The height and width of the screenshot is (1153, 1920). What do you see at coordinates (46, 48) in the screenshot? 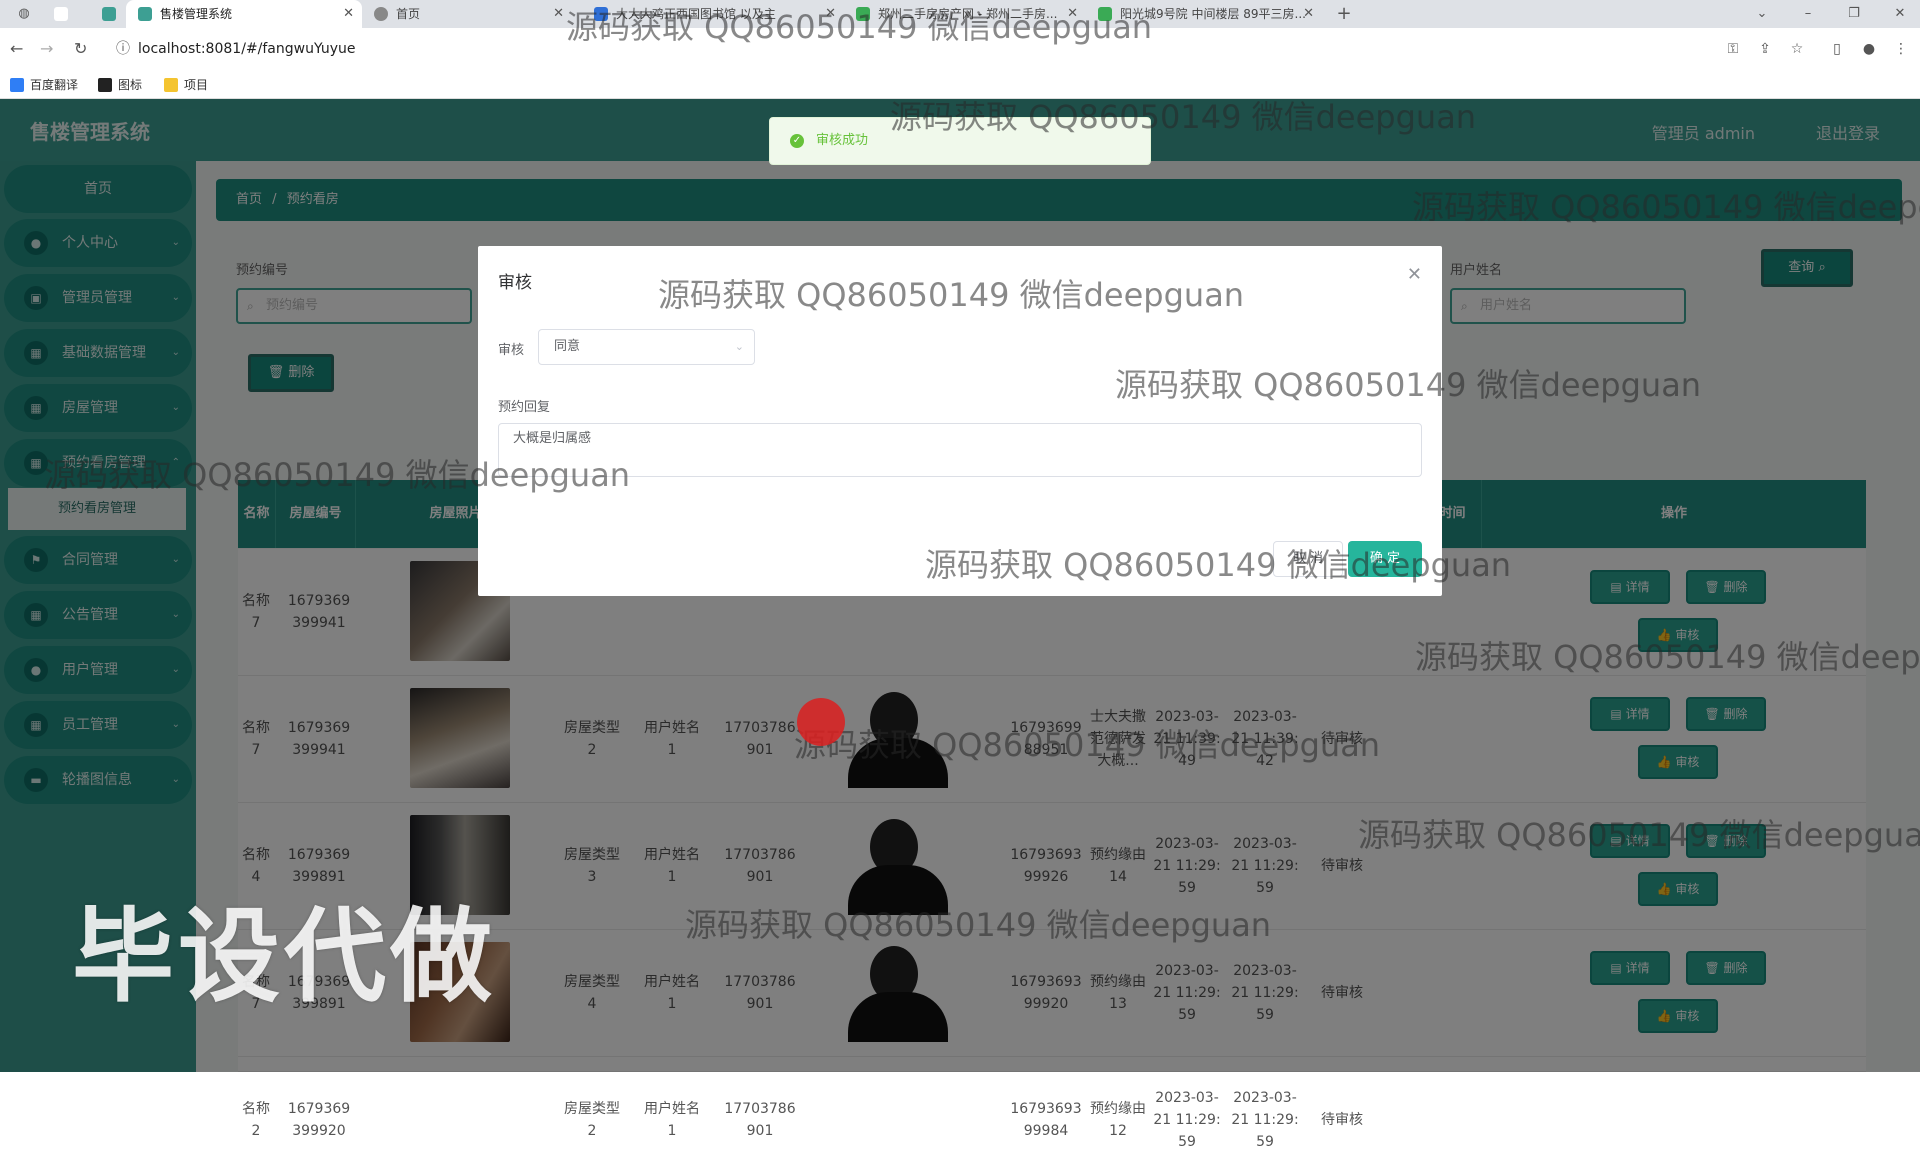
I see `forward-icon: →` at bounding box center [46, 48].